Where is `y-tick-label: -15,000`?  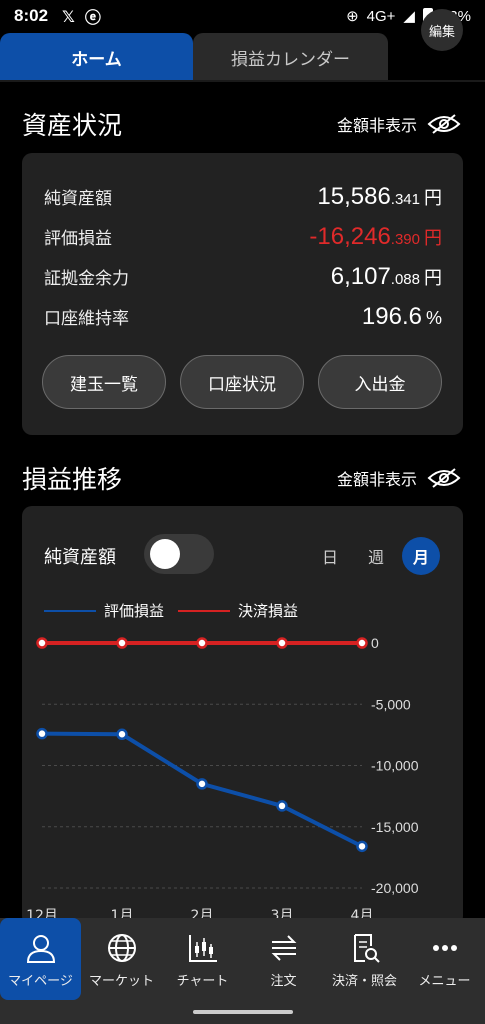
y-tick-label: -15,000 is located at coordinates (395, 827).